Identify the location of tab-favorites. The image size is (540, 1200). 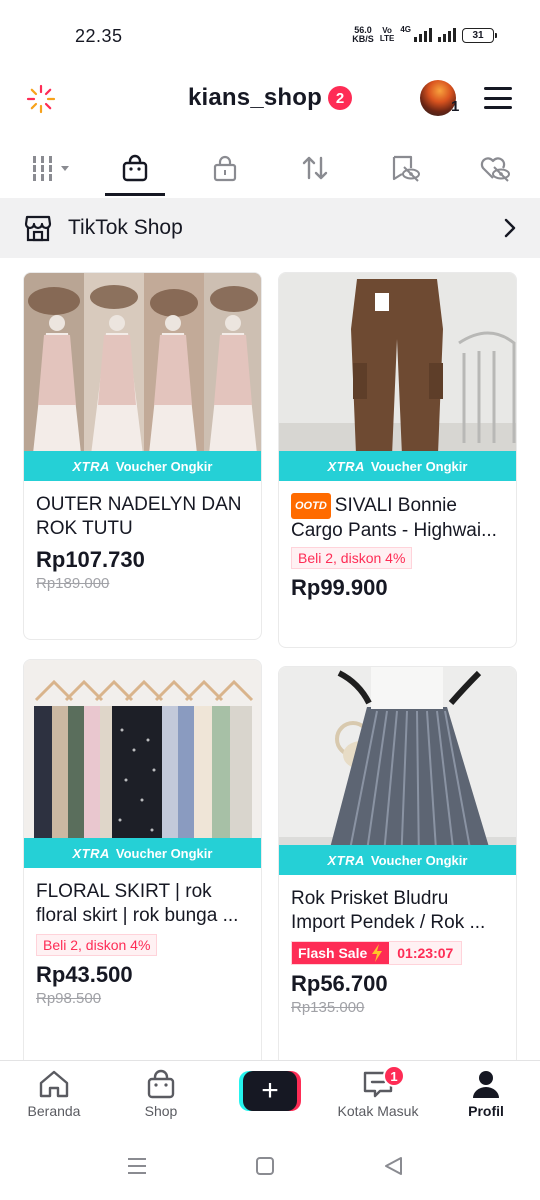
(405, 168).